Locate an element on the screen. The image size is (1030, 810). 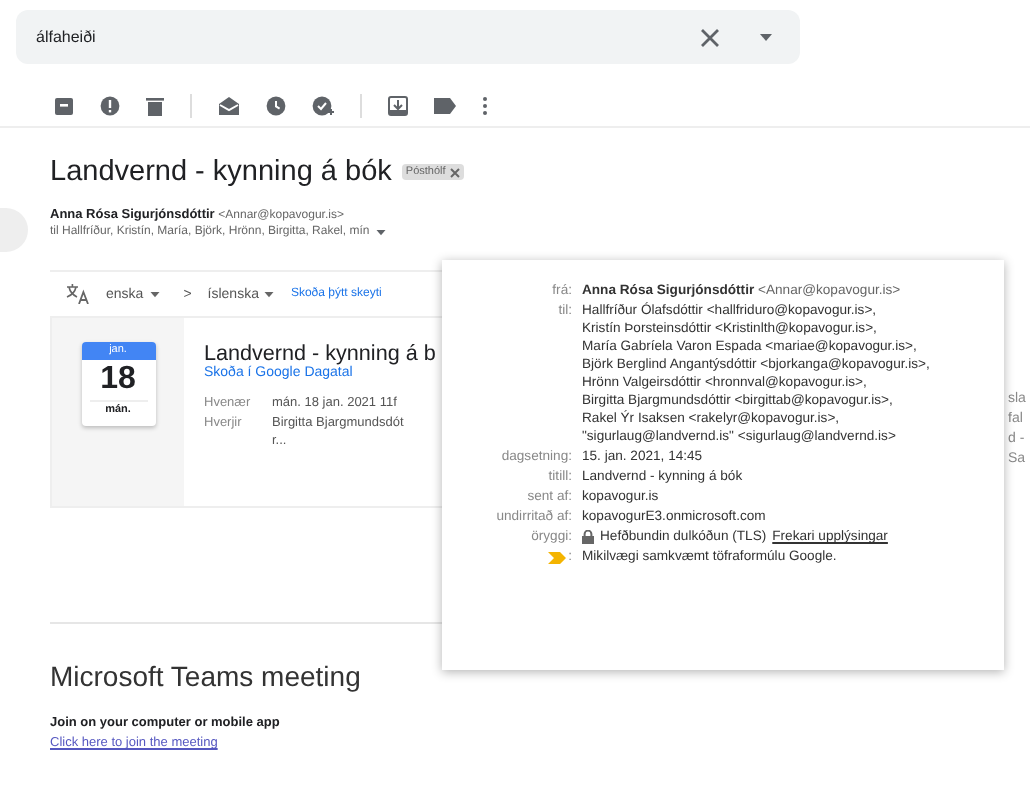
archive-icon is located at coordinates (64, 106).